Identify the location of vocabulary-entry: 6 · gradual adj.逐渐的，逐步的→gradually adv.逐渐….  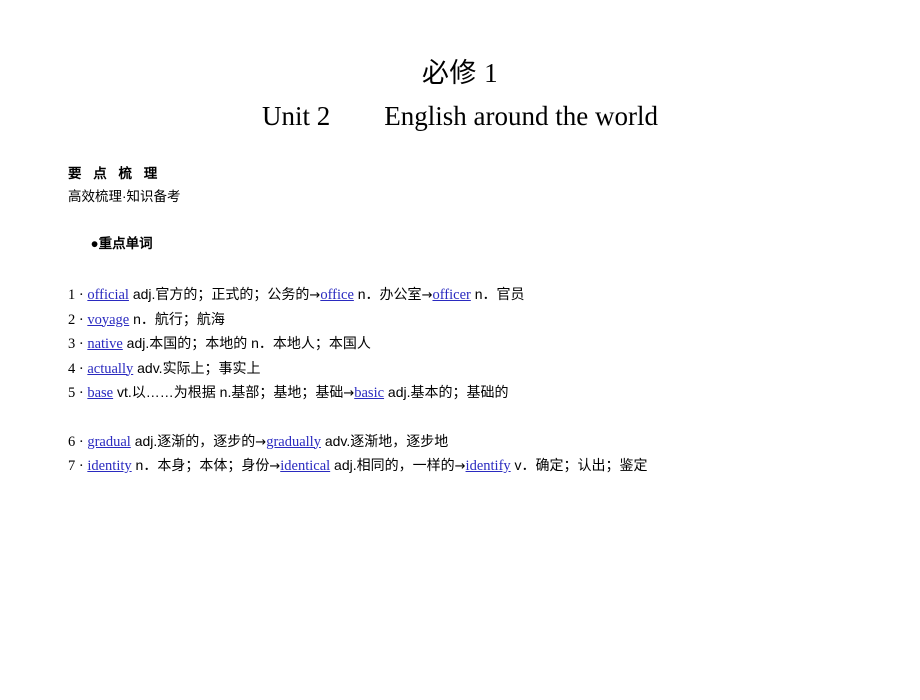
(358, 442).